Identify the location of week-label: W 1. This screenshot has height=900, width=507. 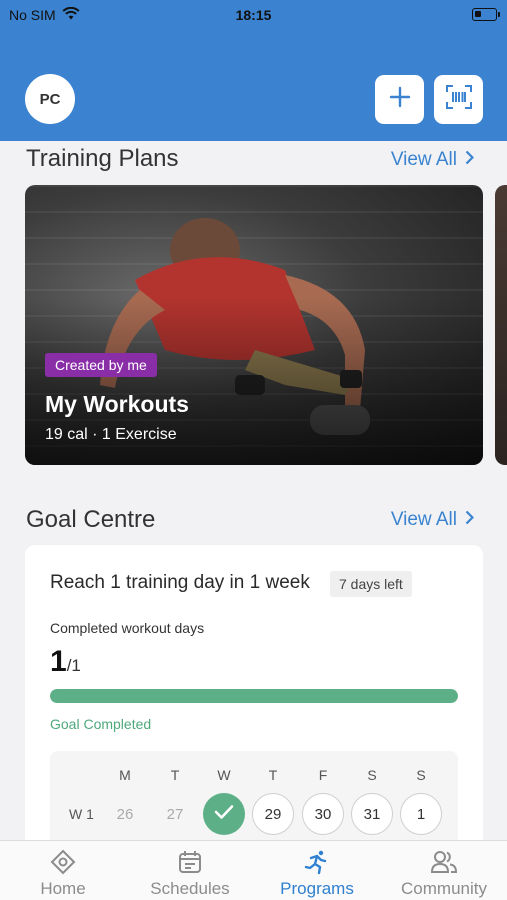
(81, 814).